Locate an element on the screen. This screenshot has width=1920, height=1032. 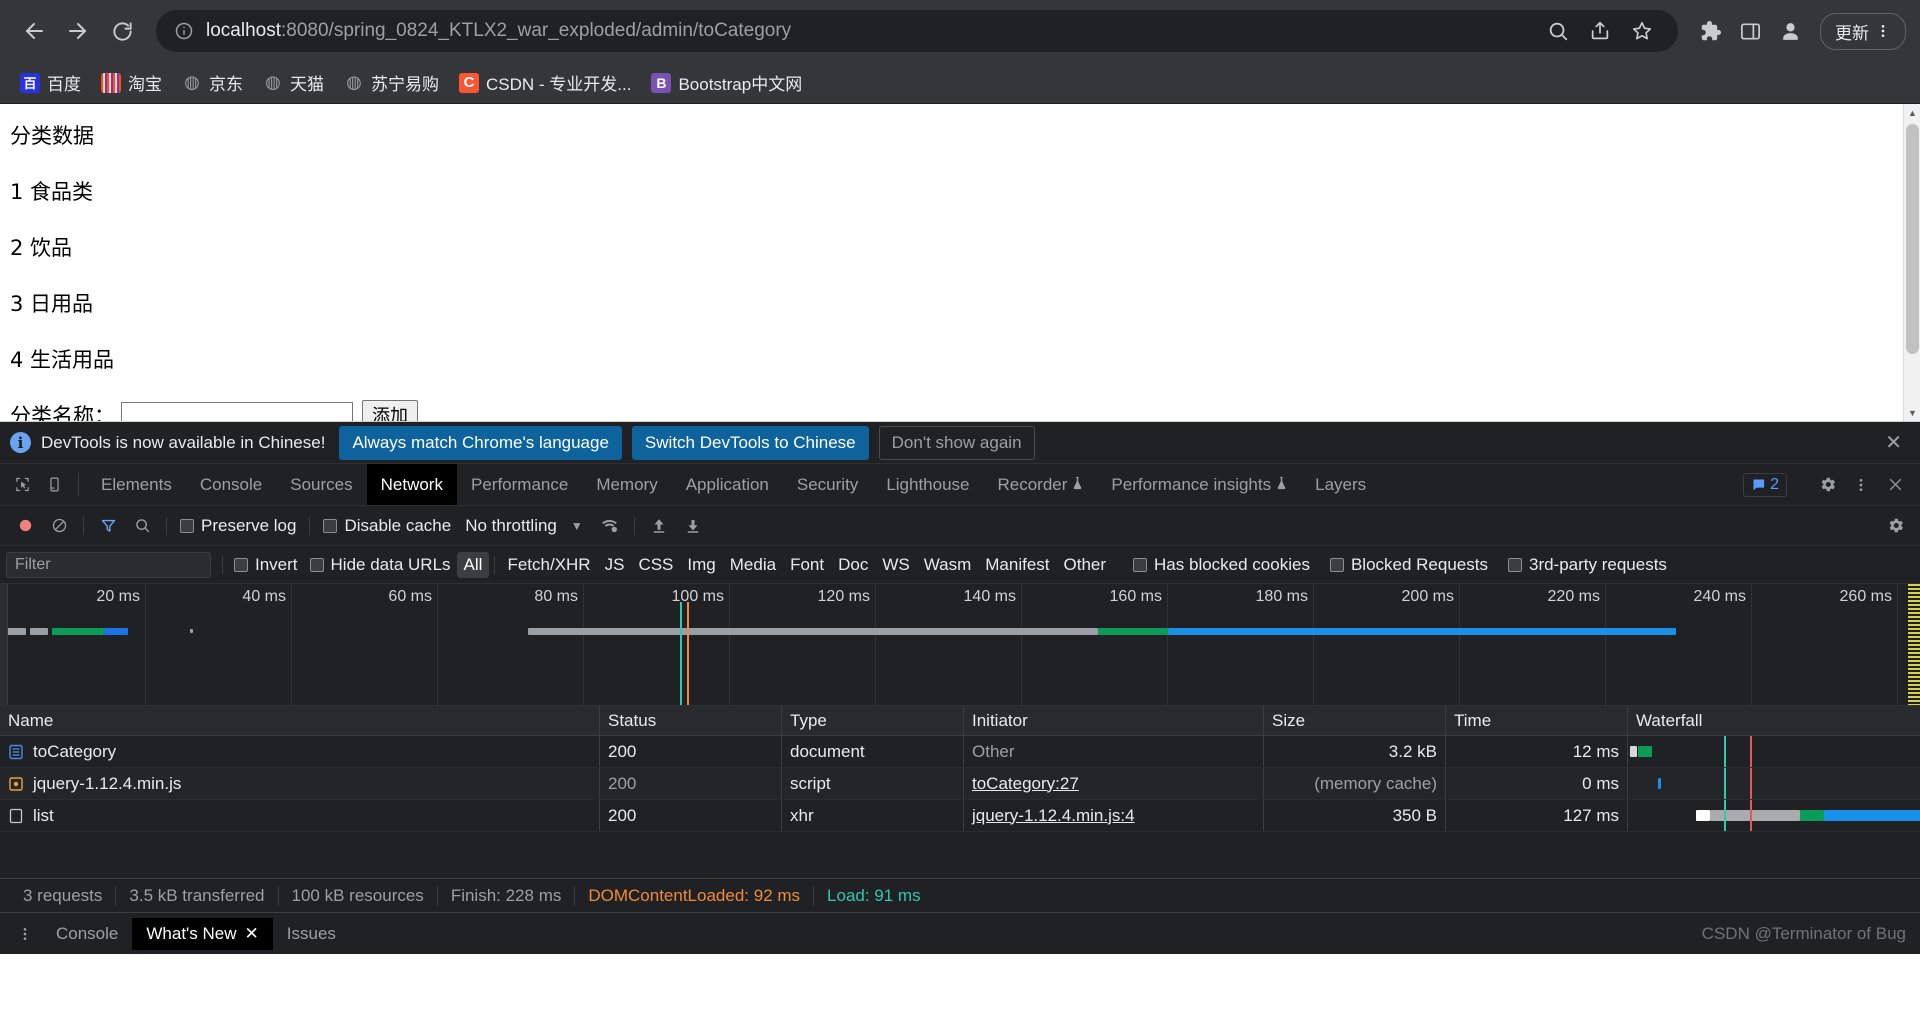
tab-application: Application is located at coordinates (727, 484).